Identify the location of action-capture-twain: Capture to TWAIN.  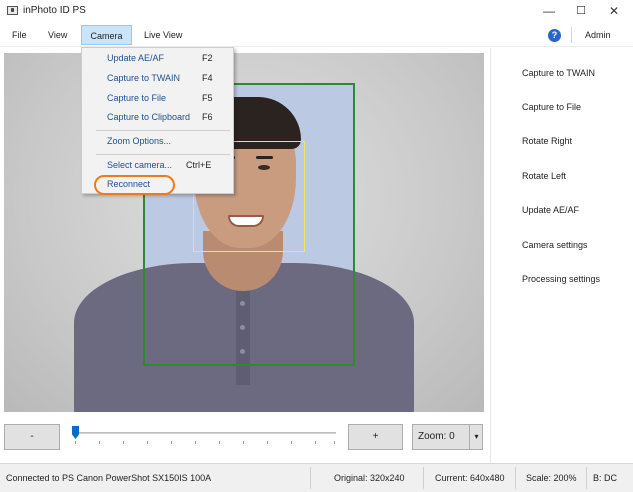
(558, 73).